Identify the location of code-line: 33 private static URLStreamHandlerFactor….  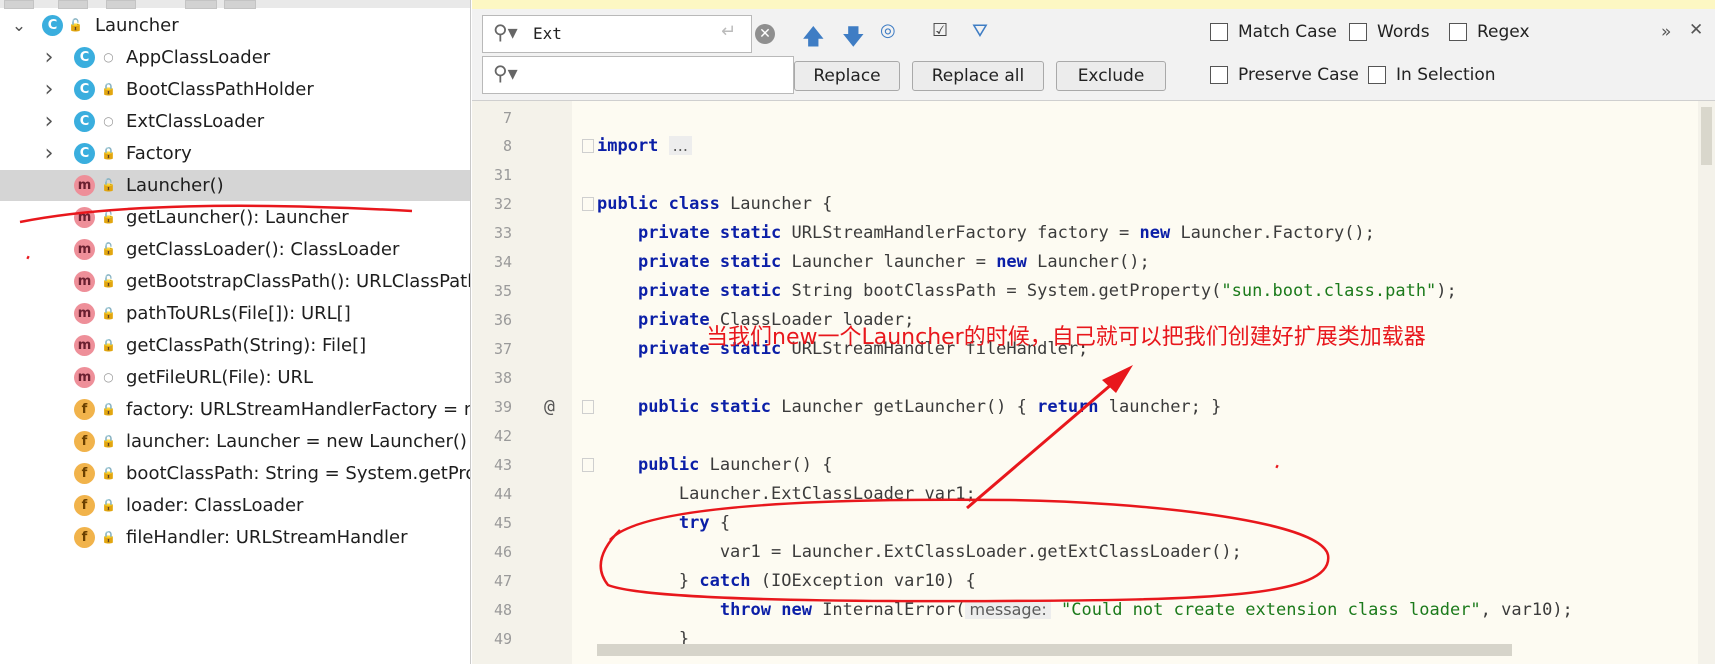
(1093, 233).